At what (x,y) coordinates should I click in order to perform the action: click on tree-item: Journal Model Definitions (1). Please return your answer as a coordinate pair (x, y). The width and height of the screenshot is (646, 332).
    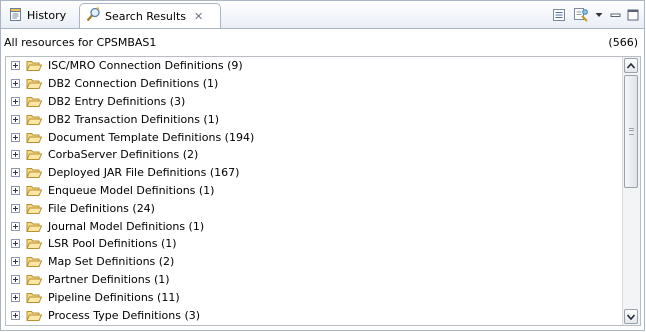
    Looking at the image, I should click on (314, 226).